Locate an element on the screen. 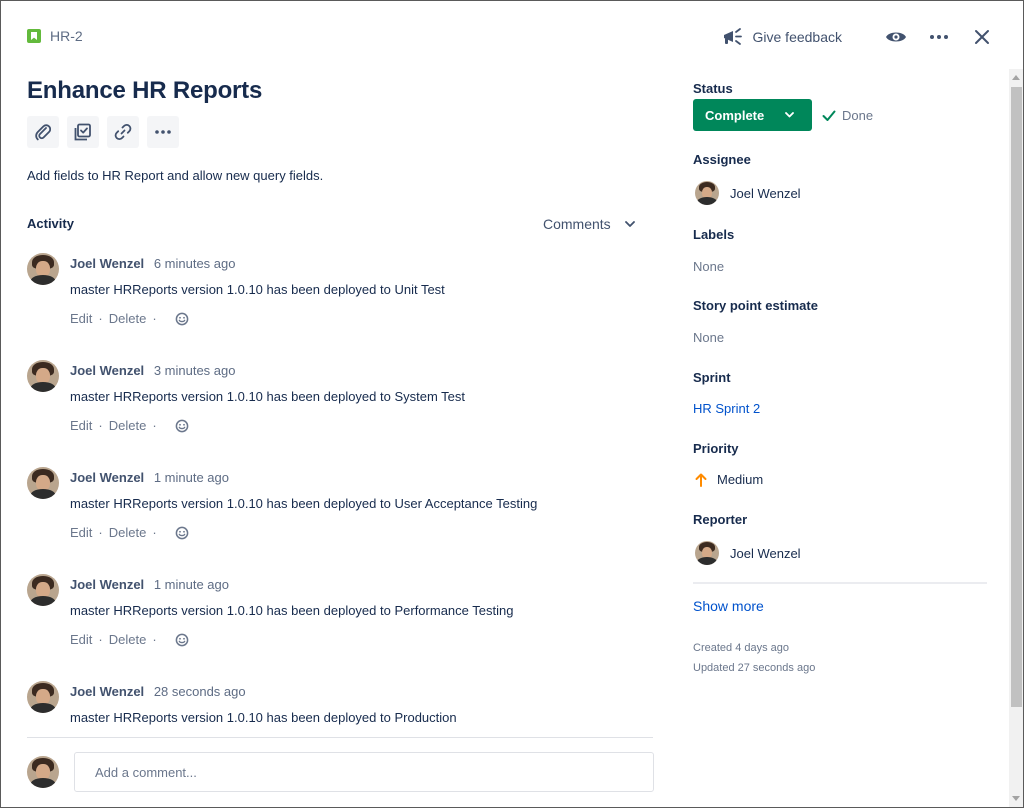 This screenshot has height=808, width=1024. attach-button is located at coordinates (43, 132).